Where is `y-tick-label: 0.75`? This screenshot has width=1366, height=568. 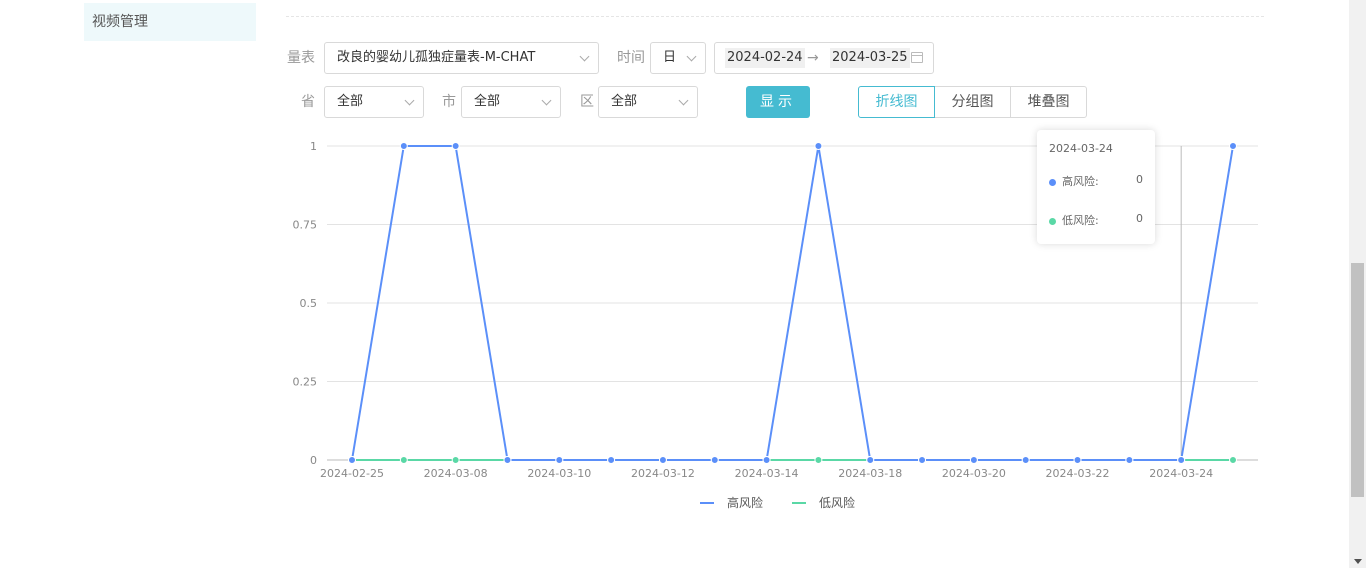
y-tick-label: 0.75 is located at coordinates (305, 225).